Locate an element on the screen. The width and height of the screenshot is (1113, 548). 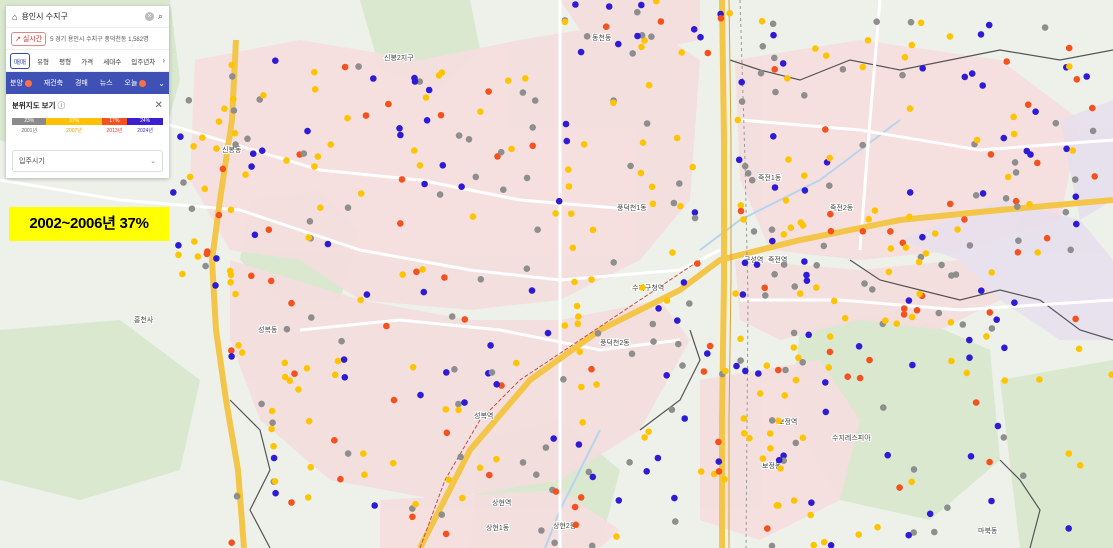
distribution-segment: 17% is located at coordinates (114, 121).